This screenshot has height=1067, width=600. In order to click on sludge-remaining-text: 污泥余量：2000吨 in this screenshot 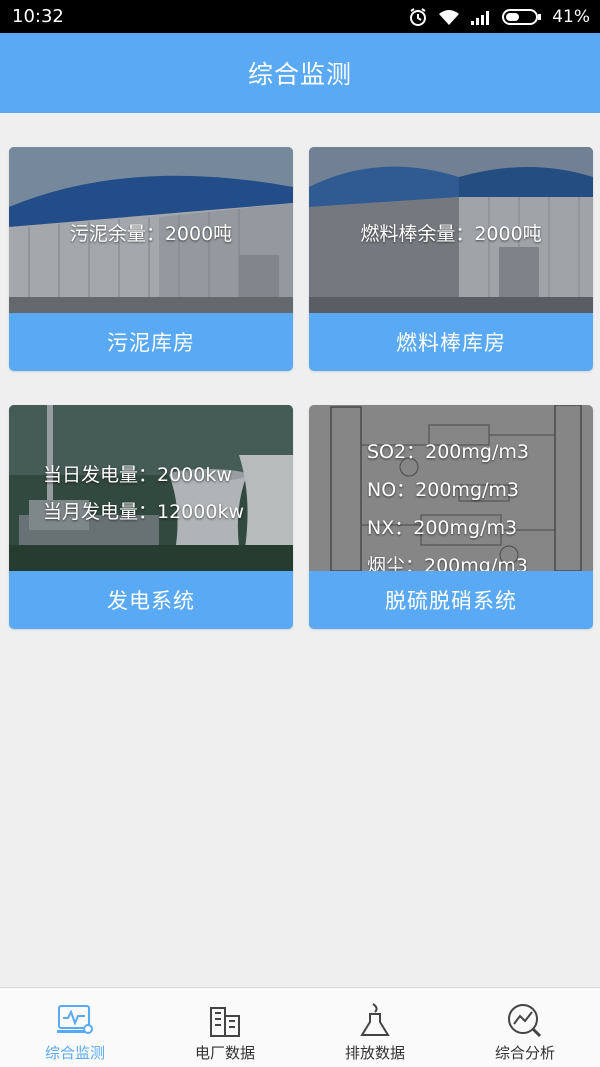, I will do `click(151, 234)`.